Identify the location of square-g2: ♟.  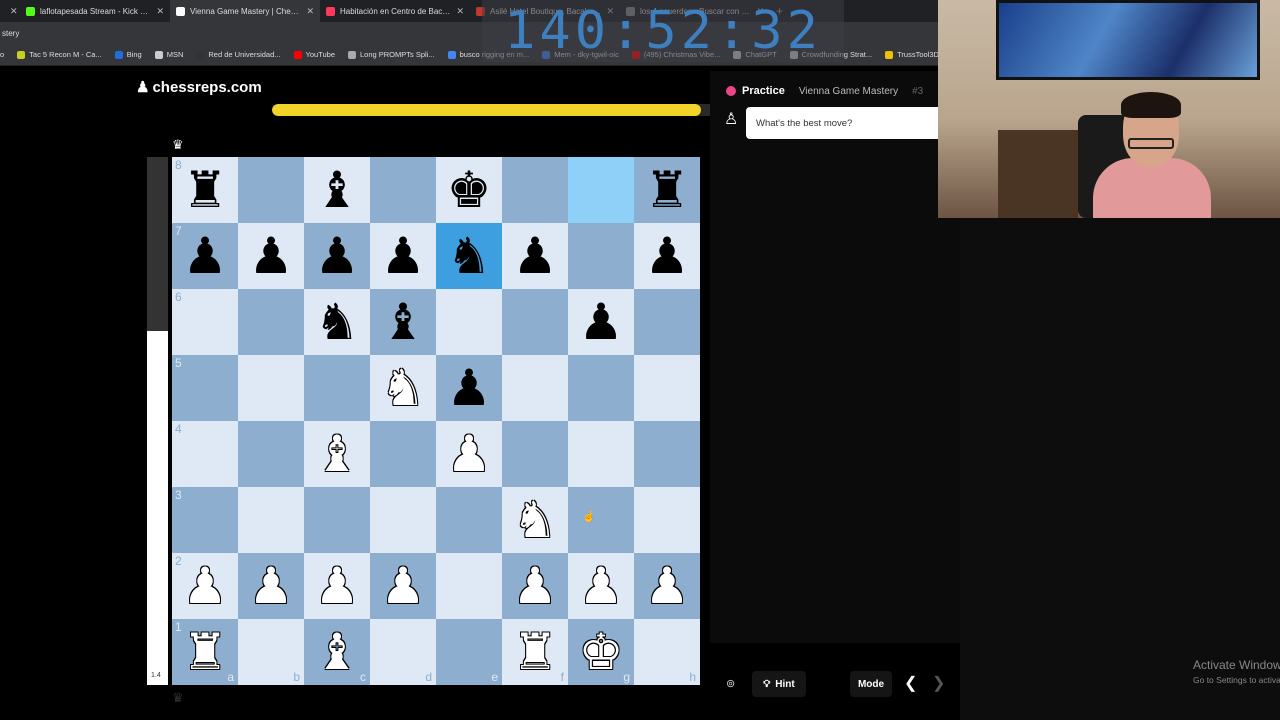
(601, 586).